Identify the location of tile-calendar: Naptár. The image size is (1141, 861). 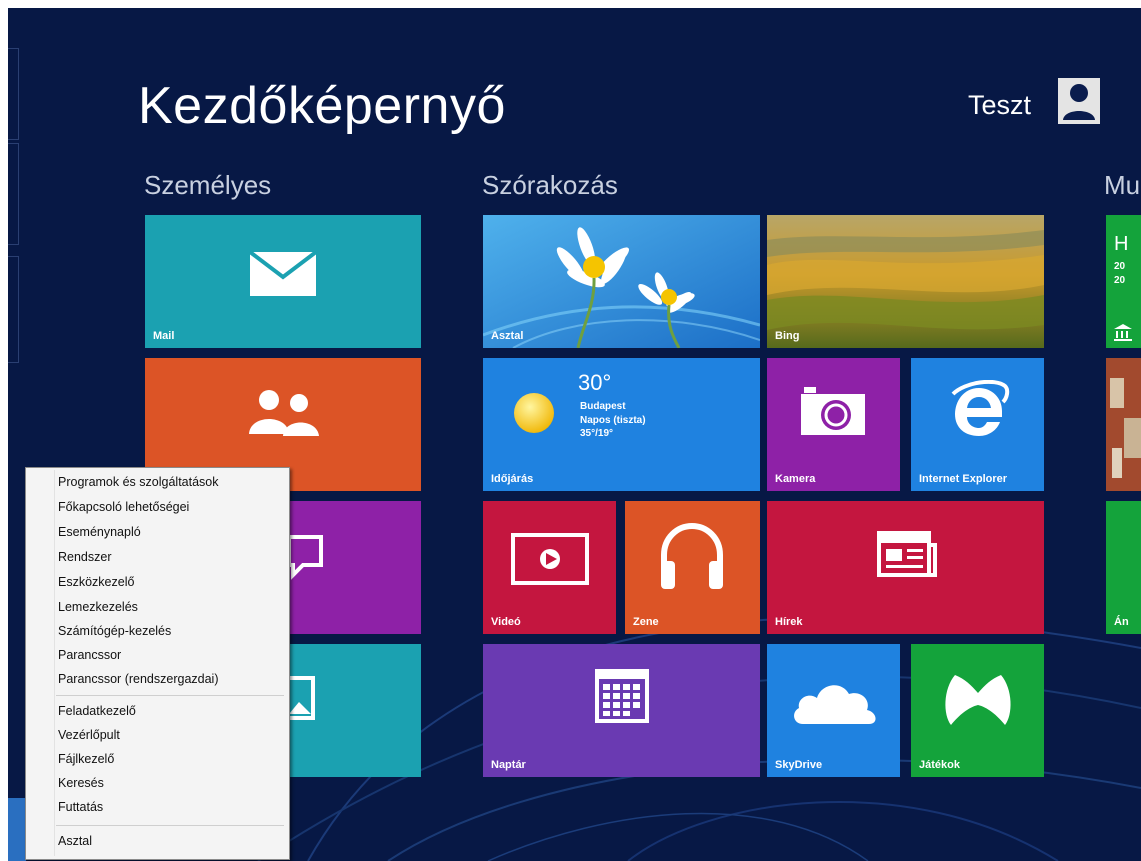
(621, 710).